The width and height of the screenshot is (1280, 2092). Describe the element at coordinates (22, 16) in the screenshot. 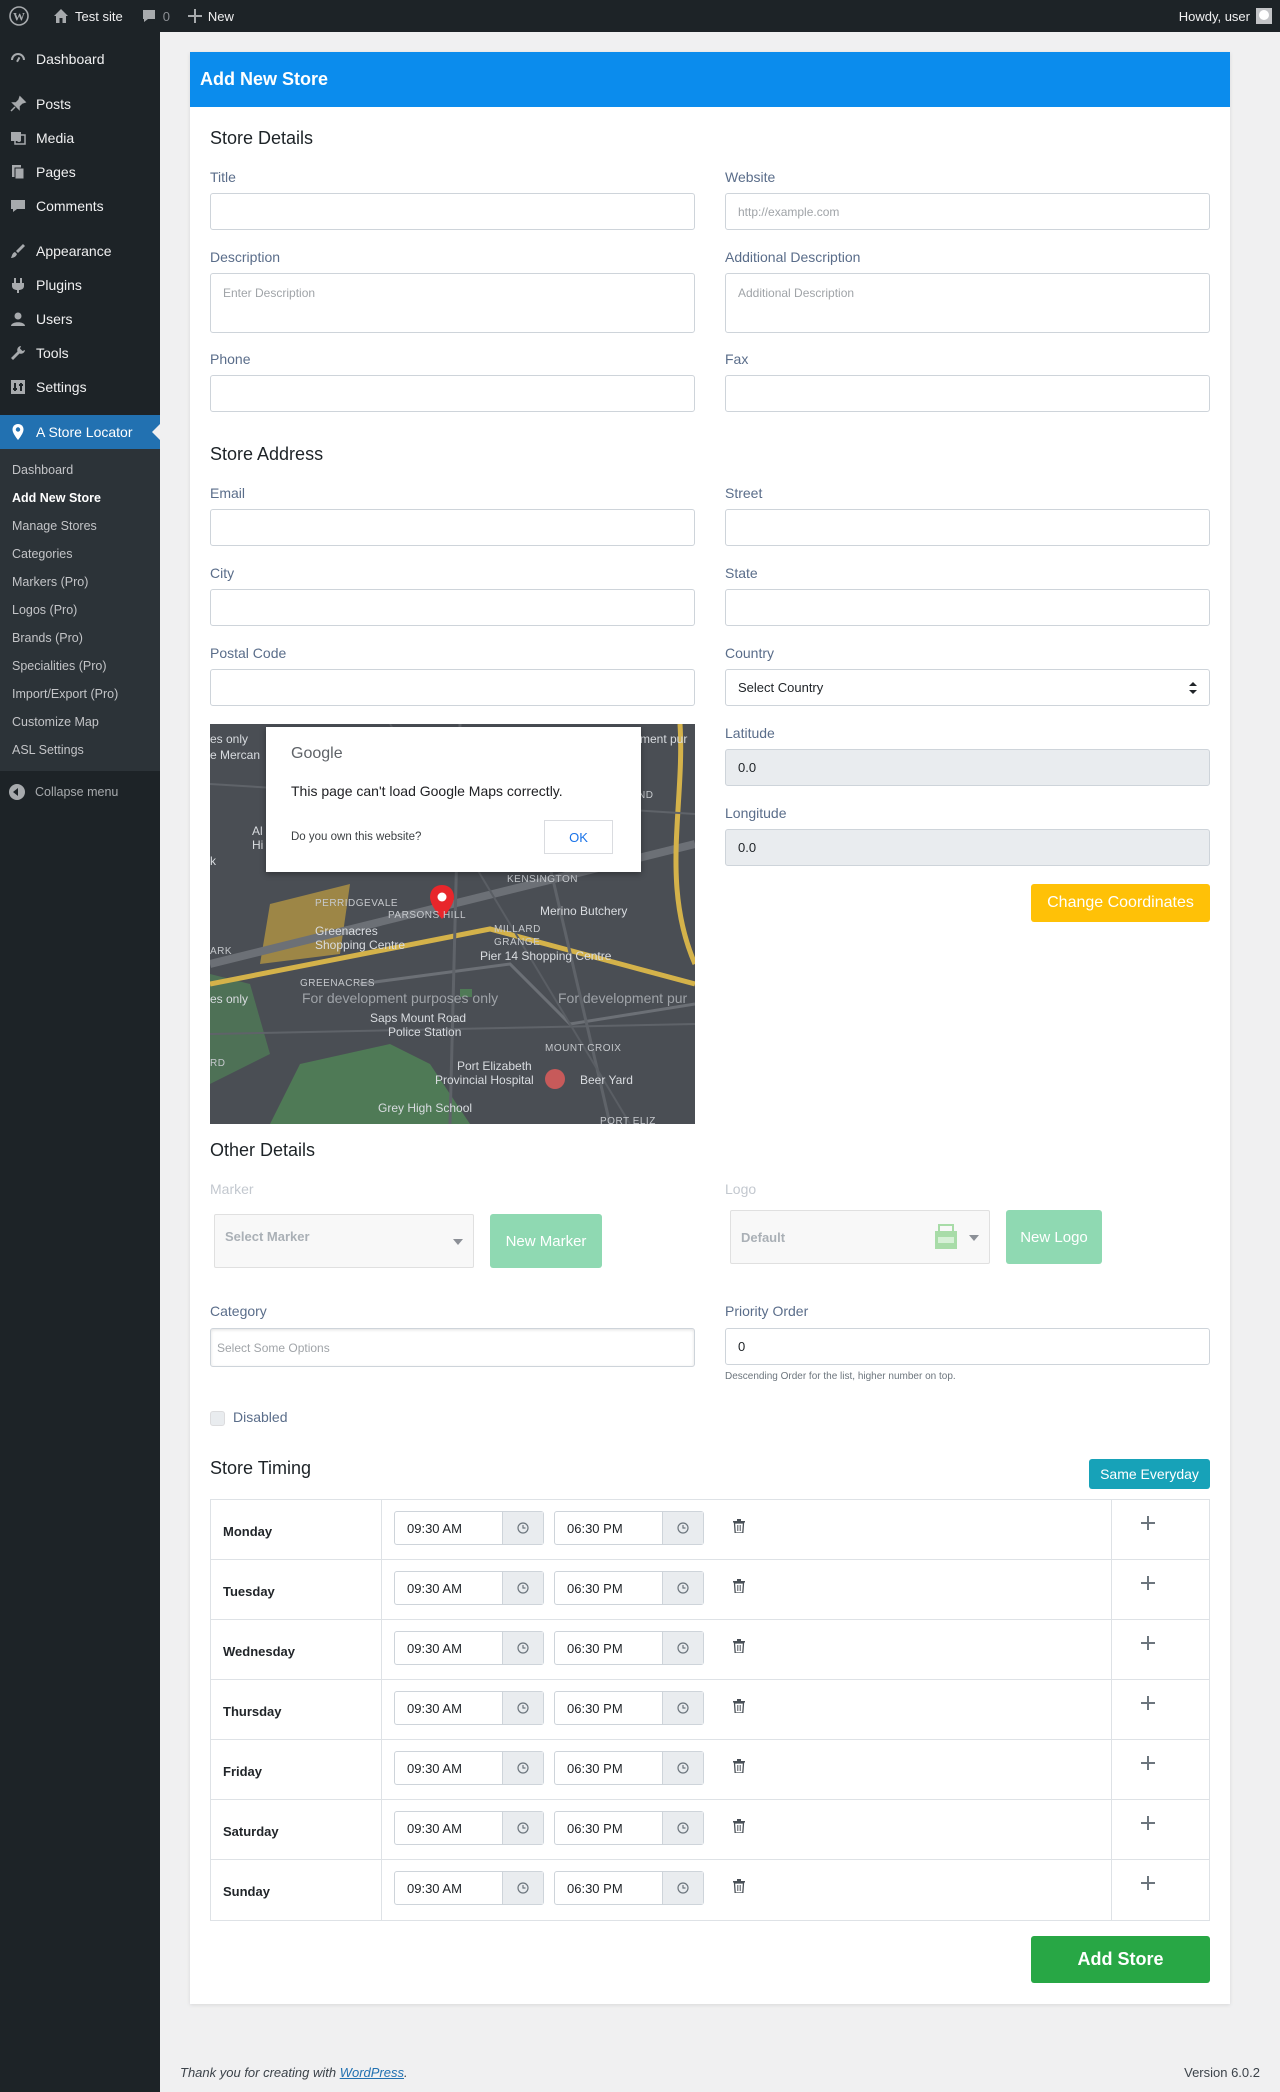

I see `wordpress-logo-button: W` at that location.